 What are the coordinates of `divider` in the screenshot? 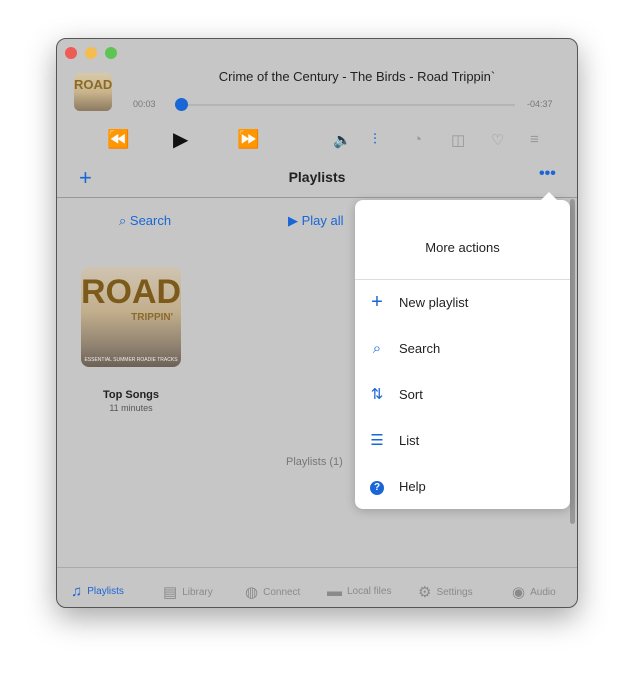 It's located at (317, 197).